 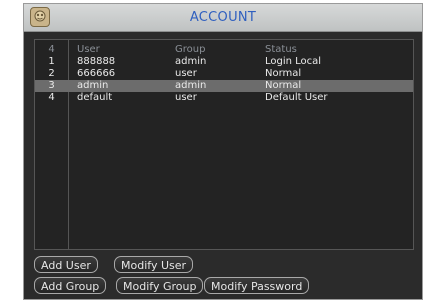 What do you see at coordinates (51, 73) in the screenshot?
I see `row-number: 2` at bounding box center [51, 73].